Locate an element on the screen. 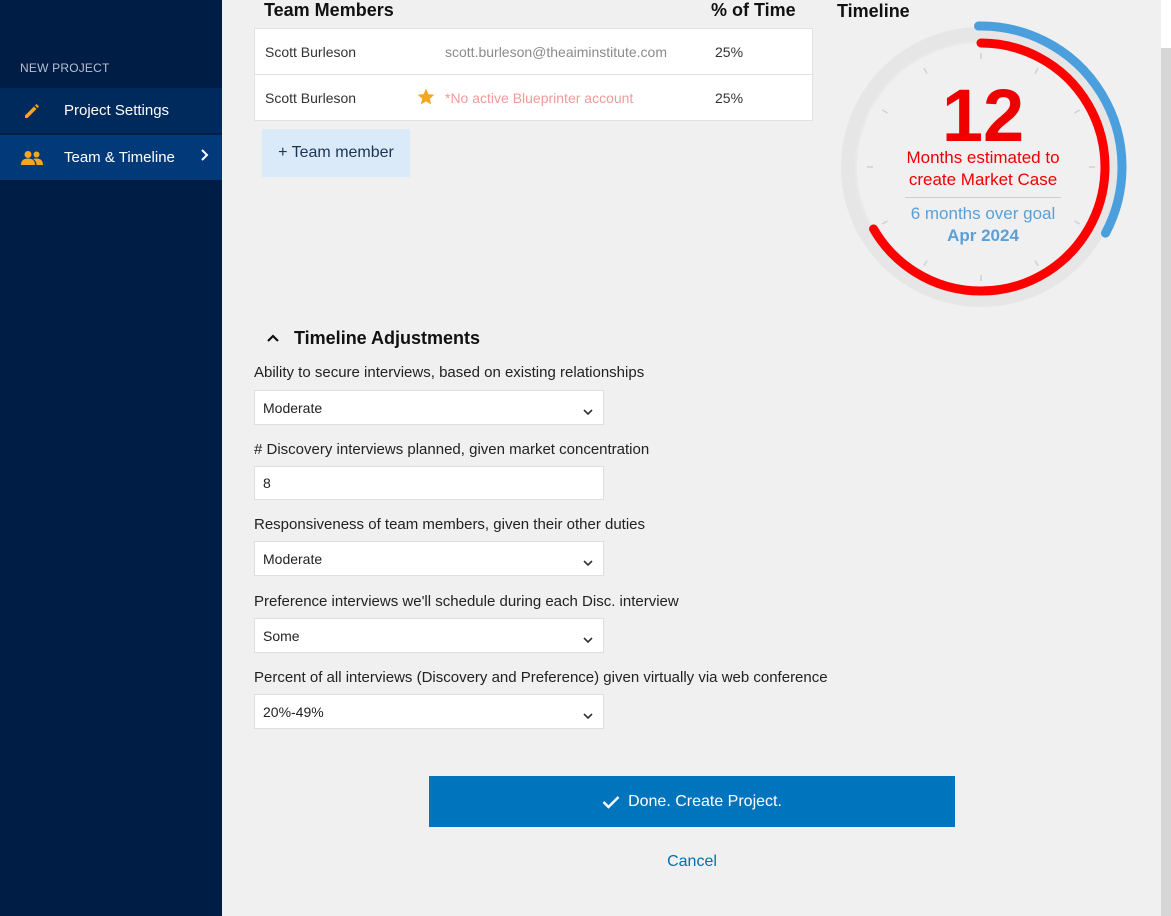 The width and height of the screenshot is (1171, 916). gauge-divider is located at coordinates (983, 197).